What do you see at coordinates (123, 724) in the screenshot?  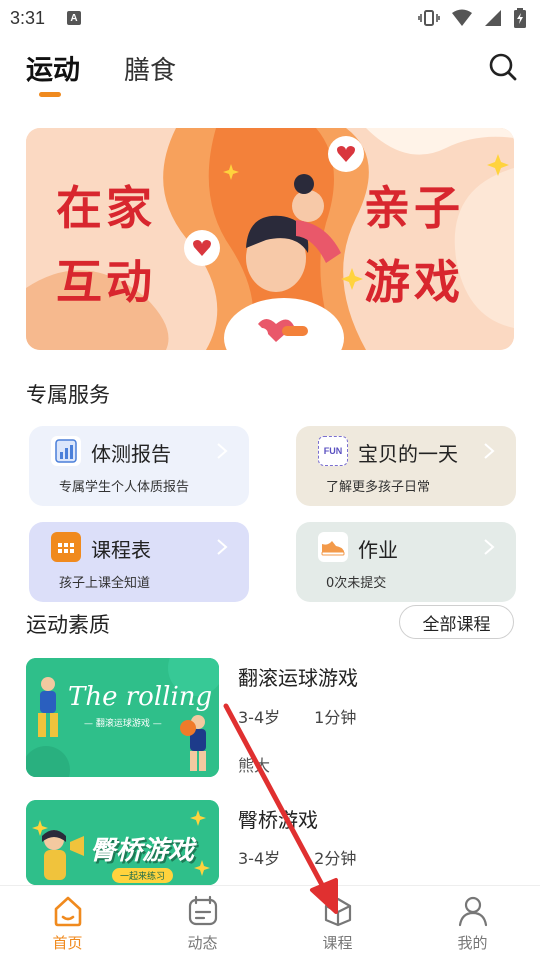 I see `course-thumb-subtitle: — 翻滚运球游戏 —` at bounding box center [123, 724].